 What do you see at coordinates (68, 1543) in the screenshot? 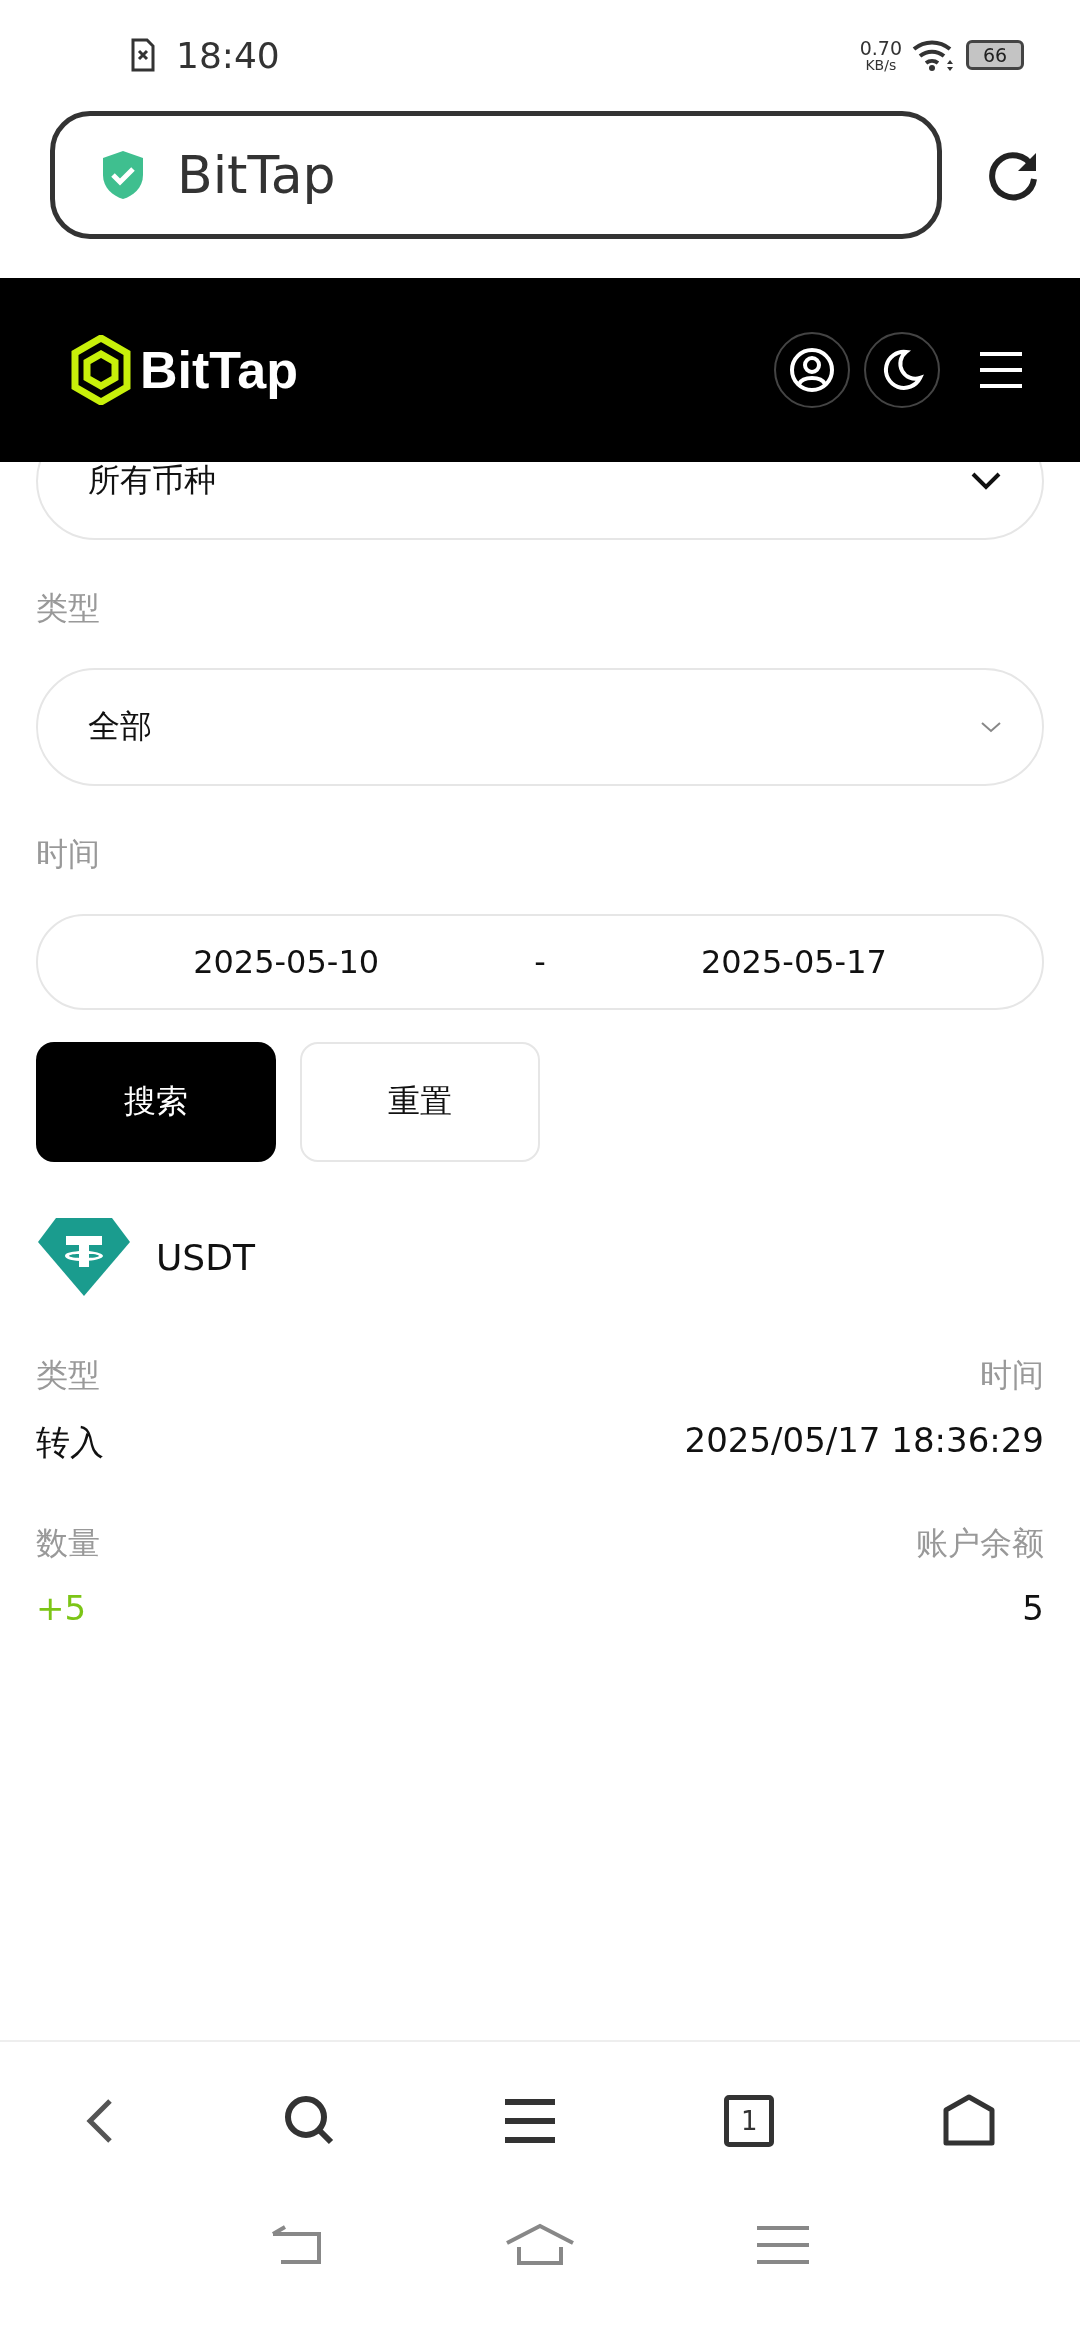
I see `field-label: 数量` at bounding box center [68, 1543].